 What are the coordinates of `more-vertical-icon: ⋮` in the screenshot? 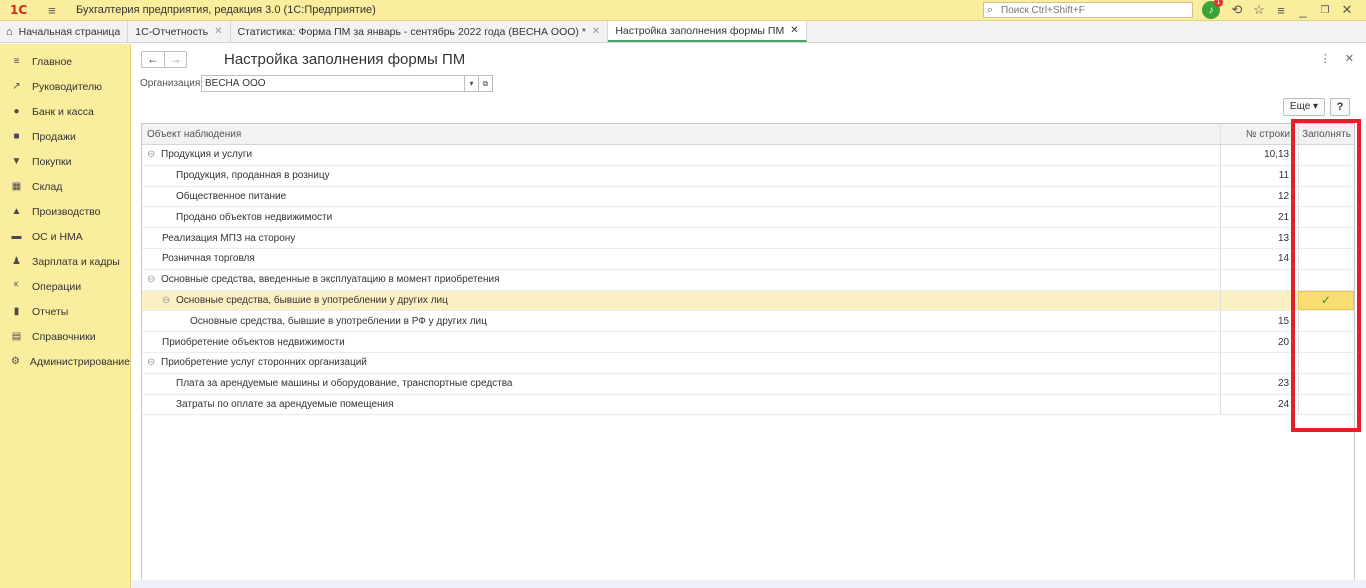 It's located at (1325, 58).